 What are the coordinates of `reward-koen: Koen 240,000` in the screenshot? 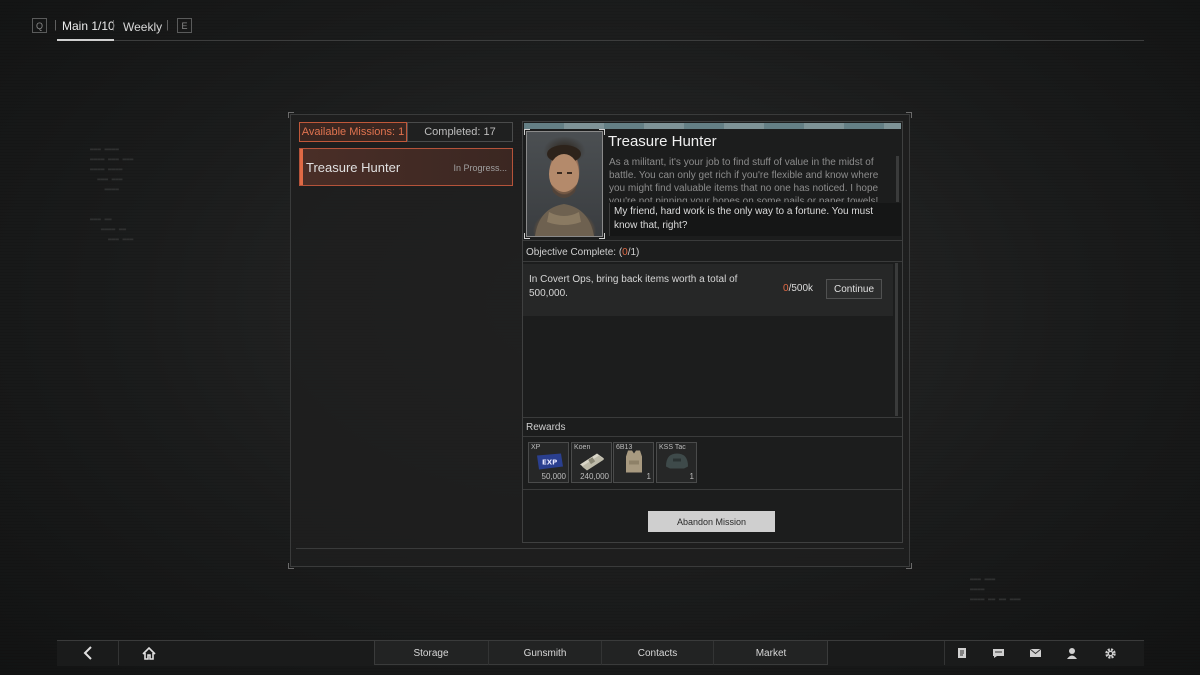 It's located at (591, 462).